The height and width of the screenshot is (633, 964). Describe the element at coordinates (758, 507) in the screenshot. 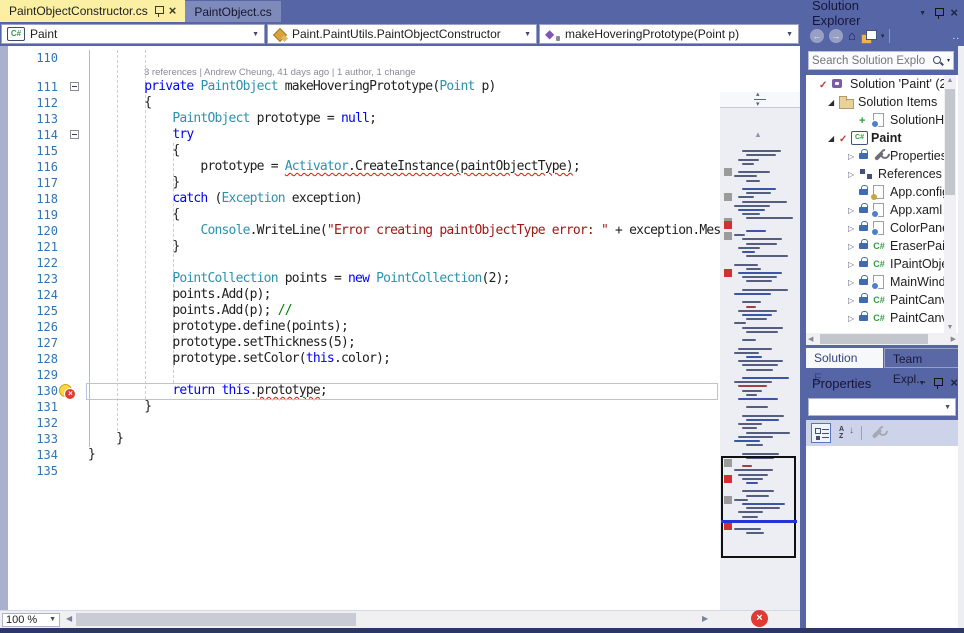

I see `minimap-viewport-box` at that location.